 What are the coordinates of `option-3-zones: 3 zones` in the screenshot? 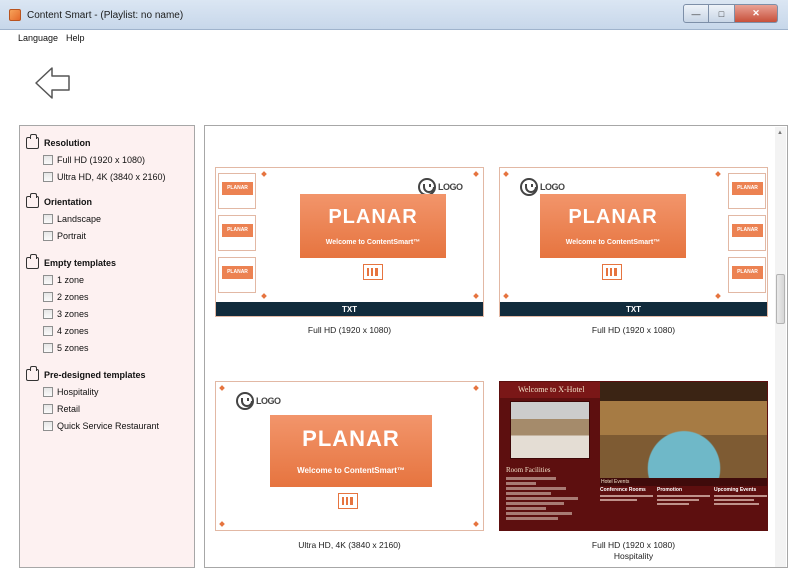 It's located at (79, 313).